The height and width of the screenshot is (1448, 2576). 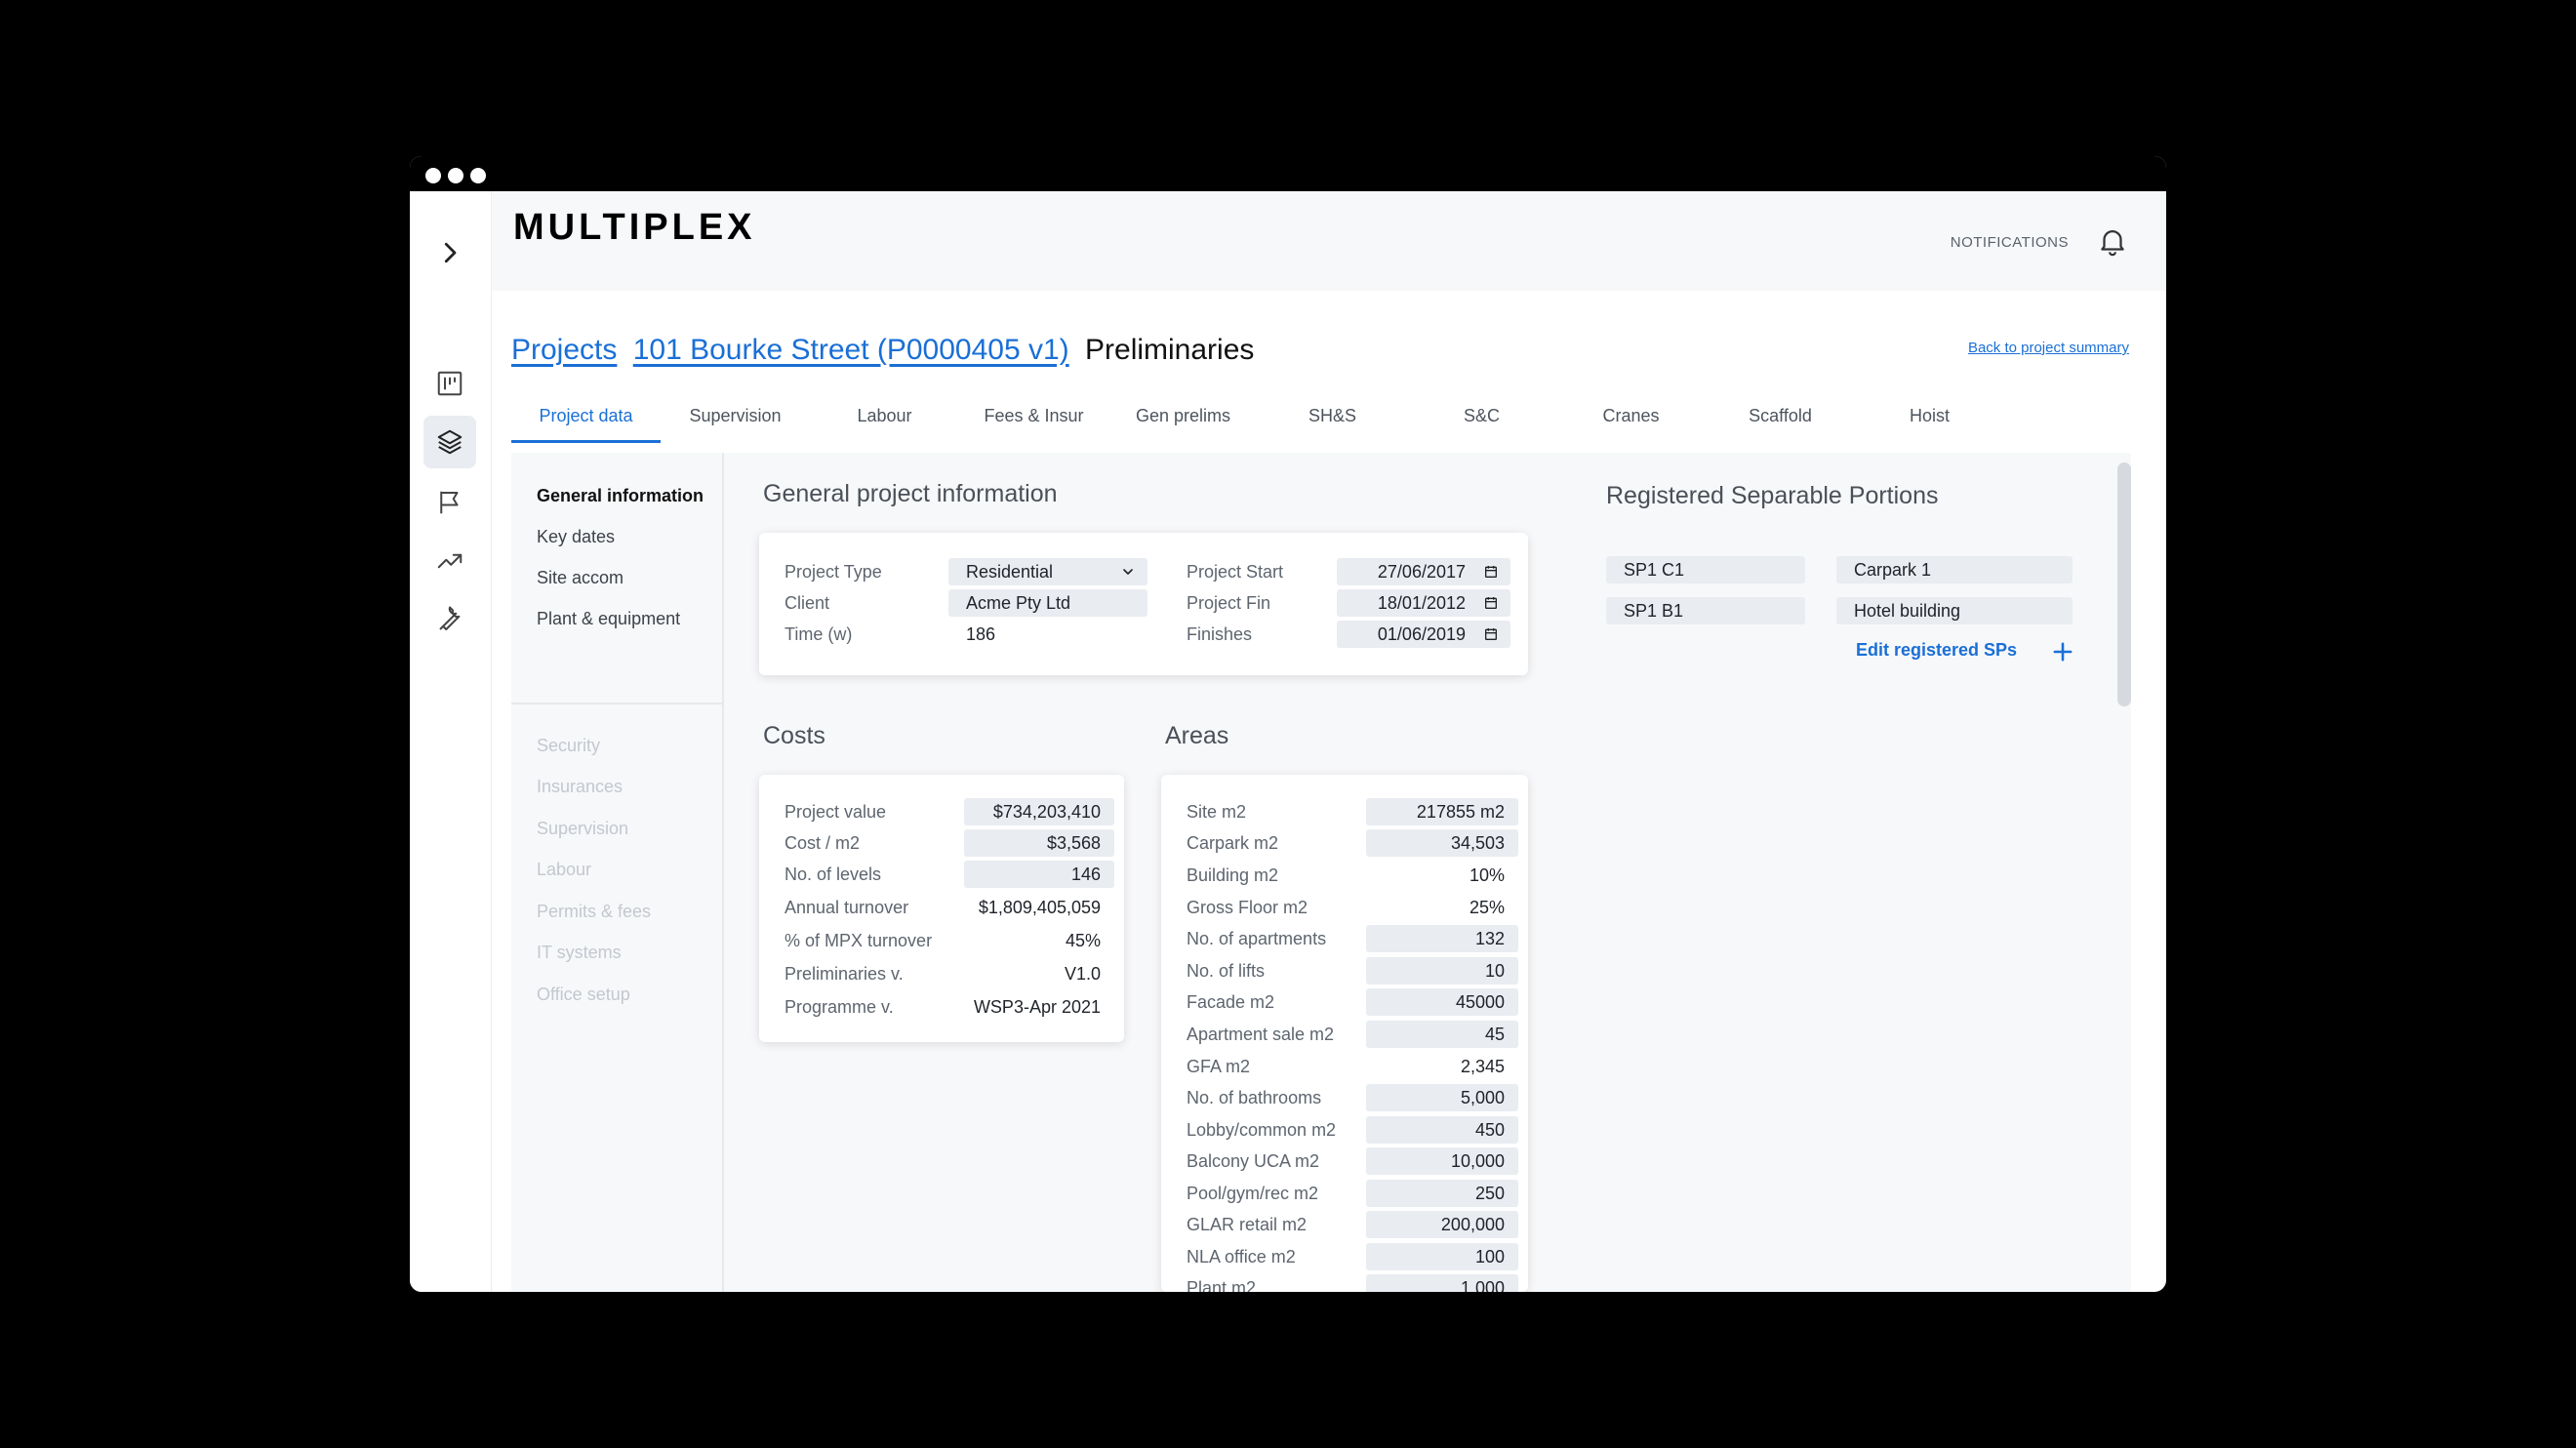 What do you see at coordinates (583, 995) in the screenshot?
I see `sidenav-office-setup: Office setup` at bounding box center [583, 995].